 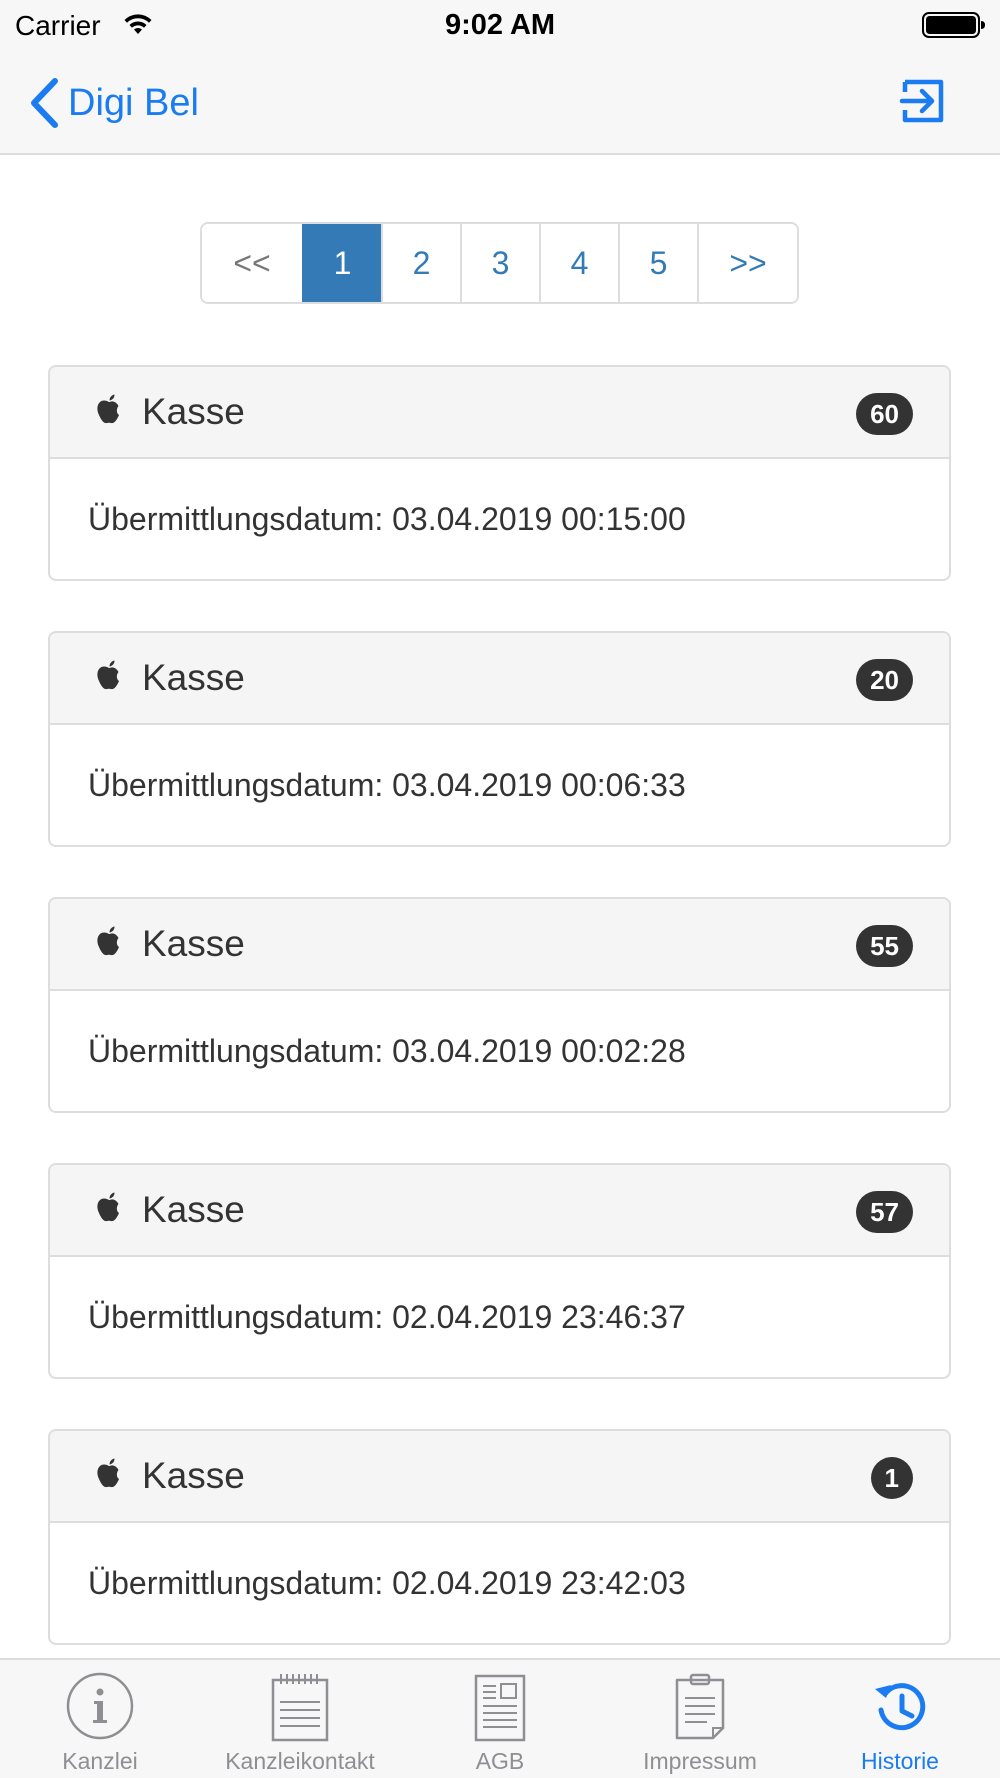 I want to click on pagination-page-3: 3, so click(x=499, y=263).